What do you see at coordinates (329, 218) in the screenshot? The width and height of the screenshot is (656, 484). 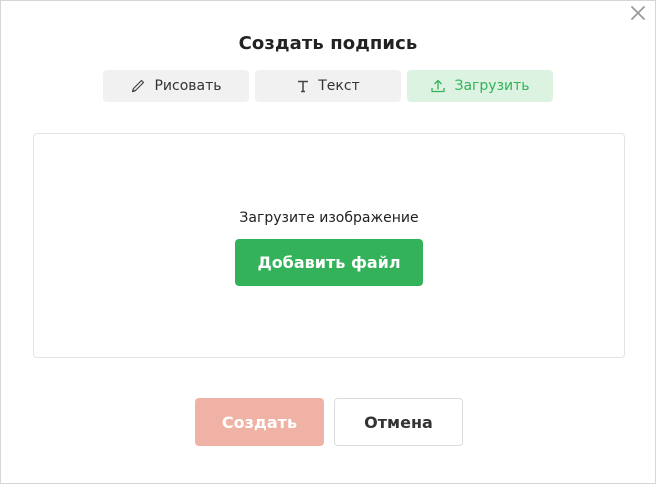 I see `upload-prompt: Загрузите изображение` at bounding box center [329, 218].